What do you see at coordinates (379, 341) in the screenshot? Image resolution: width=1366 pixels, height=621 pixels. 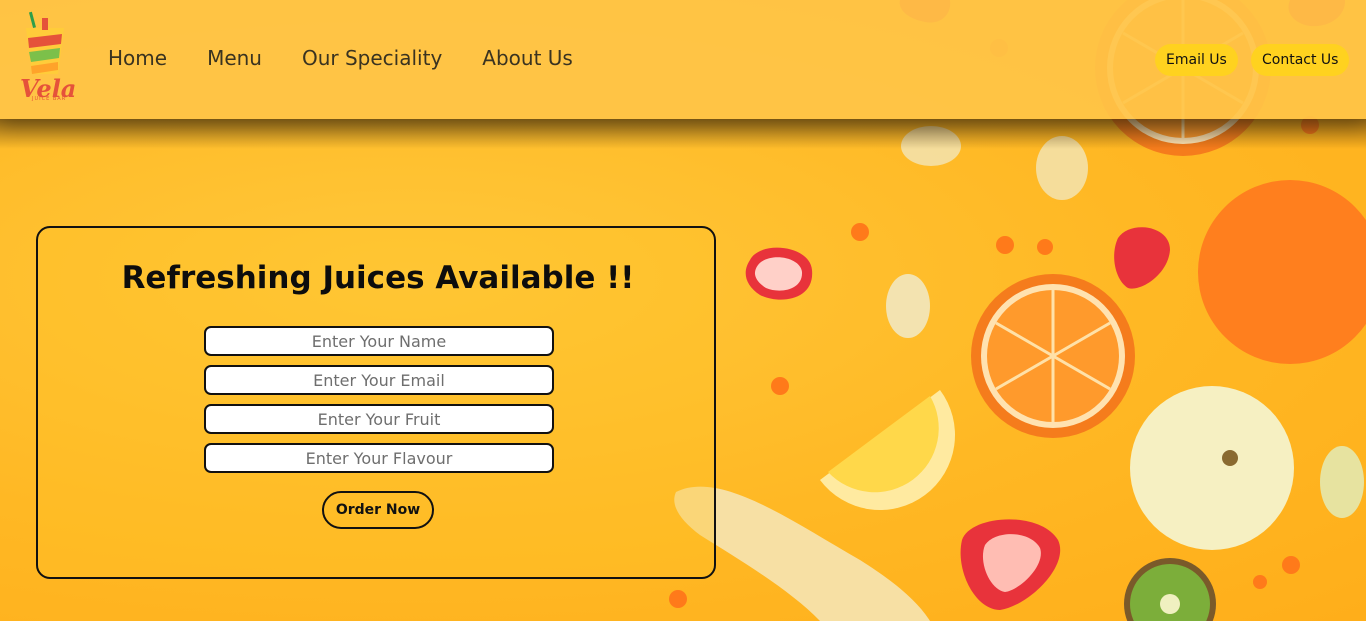 I see `name-input` at bounding box center [379, 341].